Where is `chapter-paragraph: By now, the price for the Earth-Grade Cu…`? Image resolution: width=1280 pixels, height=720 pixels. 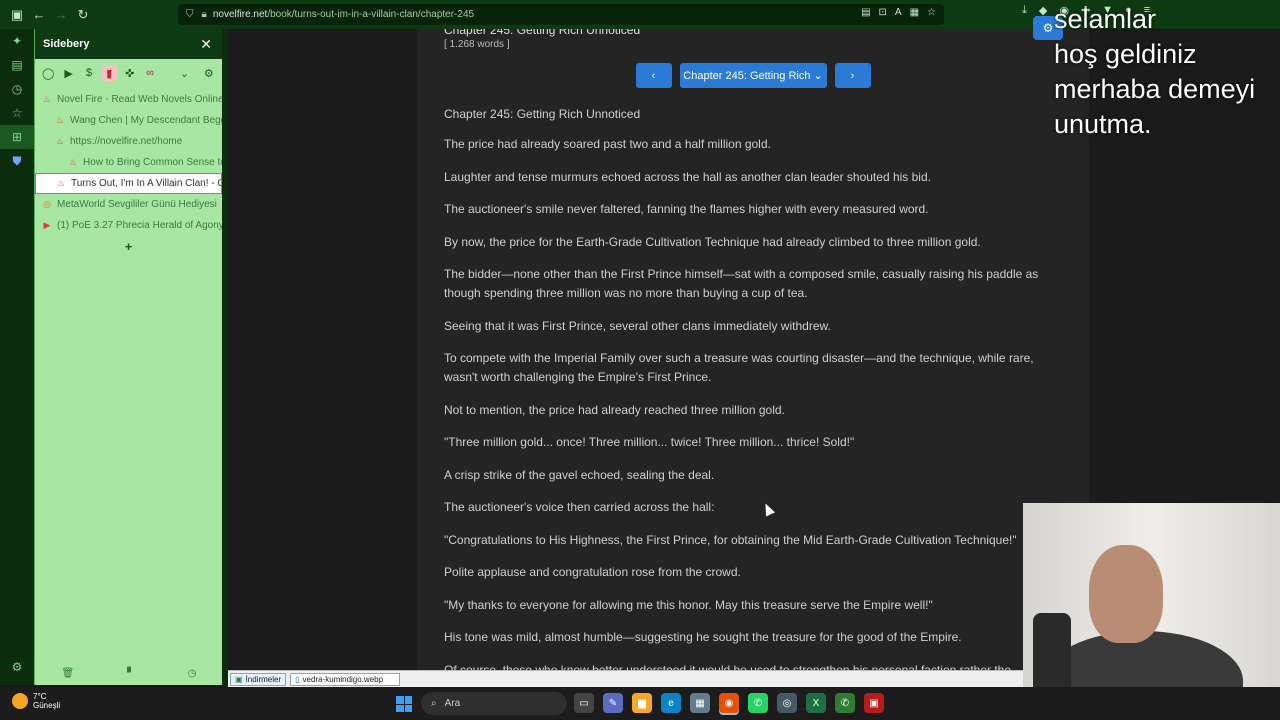
chapter-paragraph: By now, the price for the Earth-Grade Cu… is located at coordinates (712, 241).